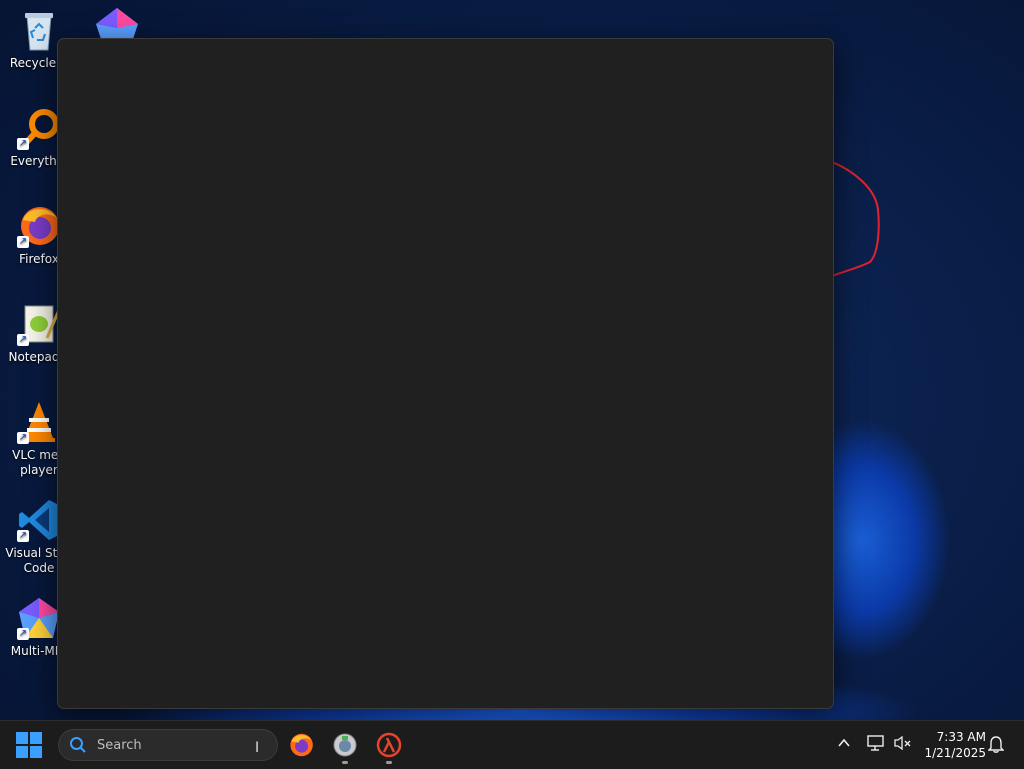 The width and height of the screenshot is (1024, 769). Describe the element at coordinates (39, 128) in the screenshot. I see `everything-search-icon: ↗` at that location.